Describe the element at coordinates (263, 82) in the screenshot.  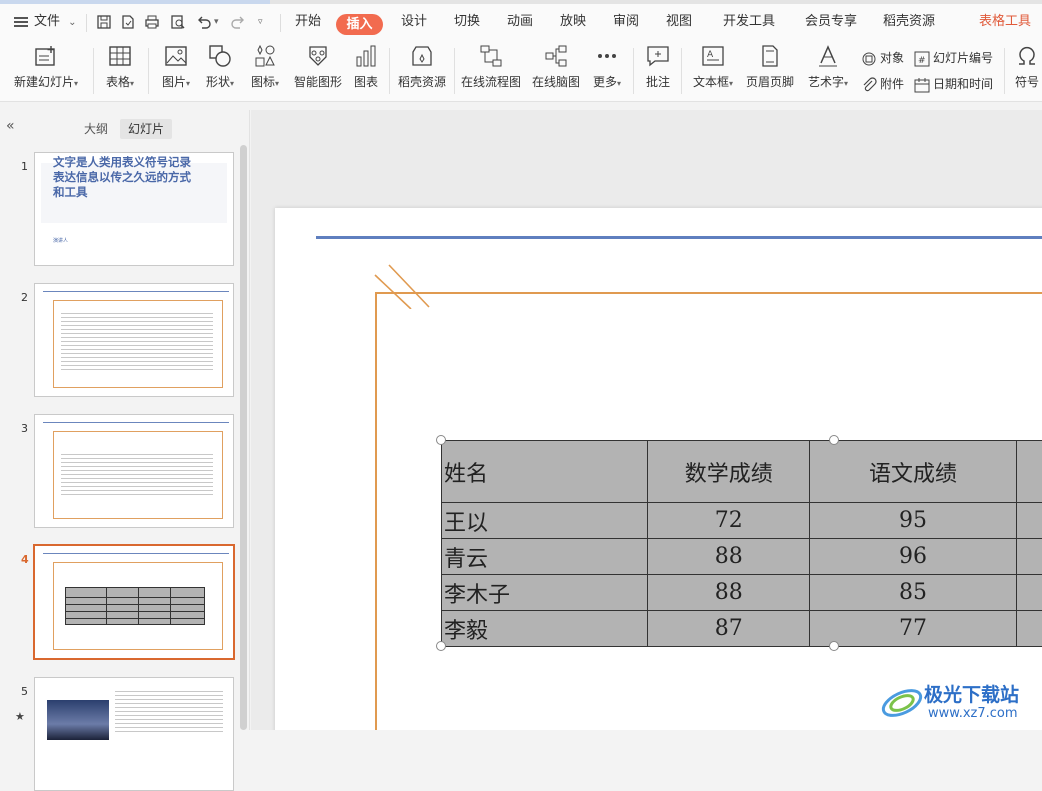
I see `icon-label: 图标` at that location.